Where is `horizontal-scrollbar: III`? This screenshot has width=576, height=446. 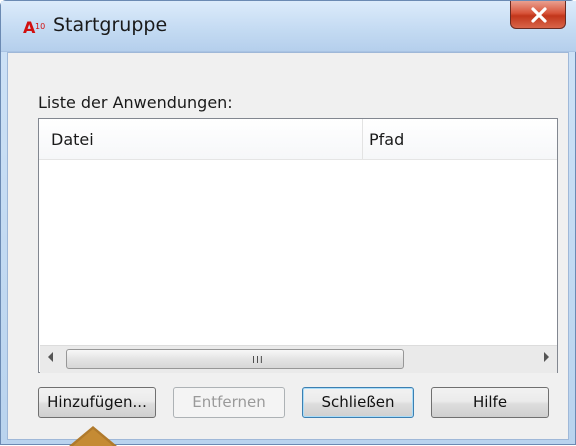
horizontal-scrollbar: III is located at coordinates (298, 359).